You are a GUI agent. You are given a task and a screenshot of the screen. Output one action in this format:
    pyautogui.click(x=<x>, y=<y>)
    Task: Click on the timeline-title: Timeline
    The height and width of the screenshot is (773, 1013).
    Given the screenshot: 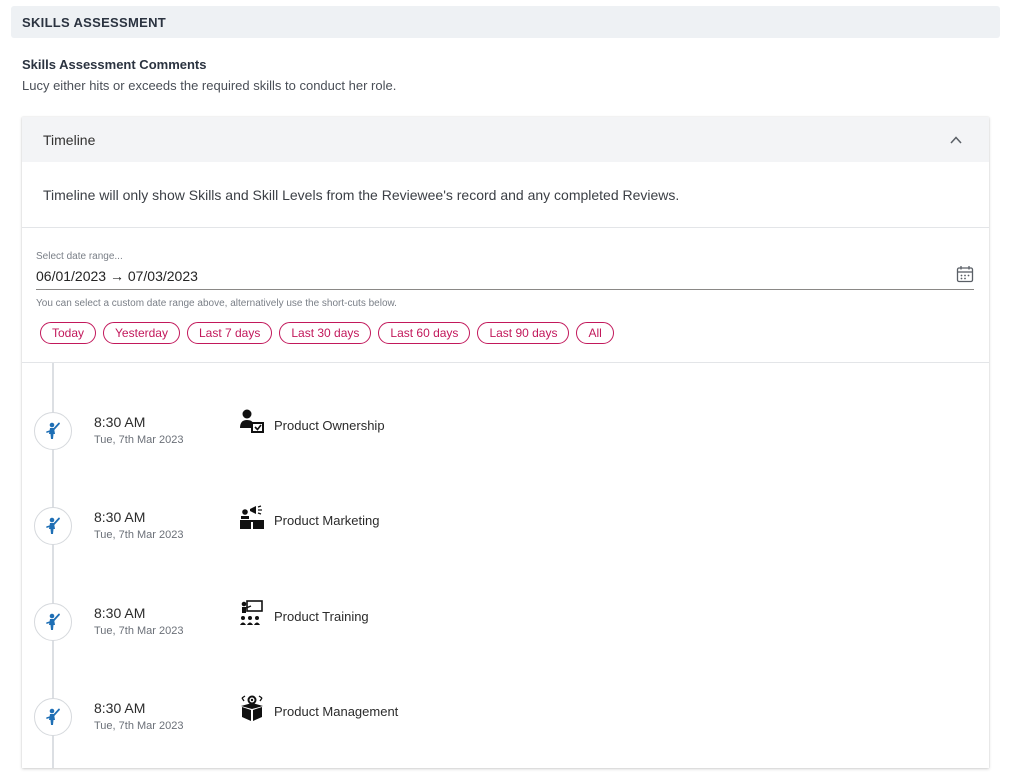 What is the action you would take?
    pyautogui.click(x=69, y=140)
    